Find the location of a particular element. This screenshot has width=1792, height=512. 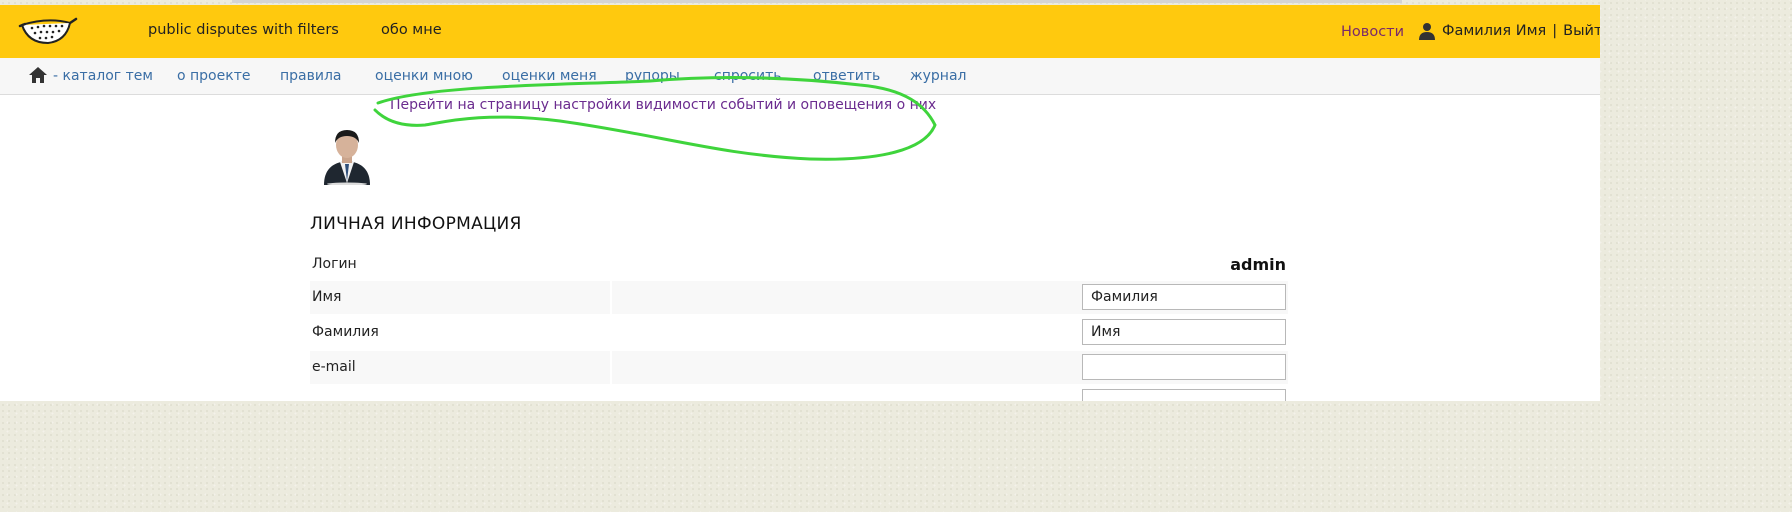

nav-item-ratings-of-me: оценки меня is located at coordinates (549, 76).